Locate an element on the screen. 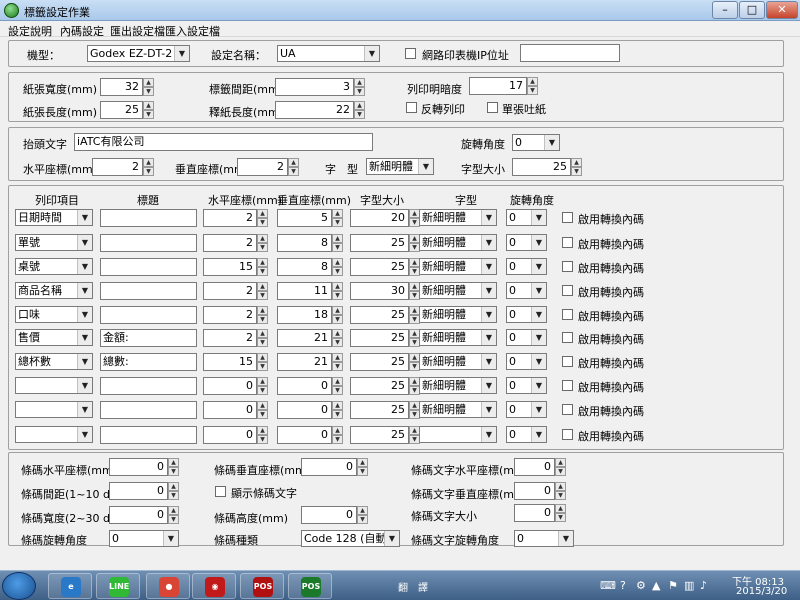  barcode-width-spinner: 0 ▲ ▼ is located at coordinates (144, 515).